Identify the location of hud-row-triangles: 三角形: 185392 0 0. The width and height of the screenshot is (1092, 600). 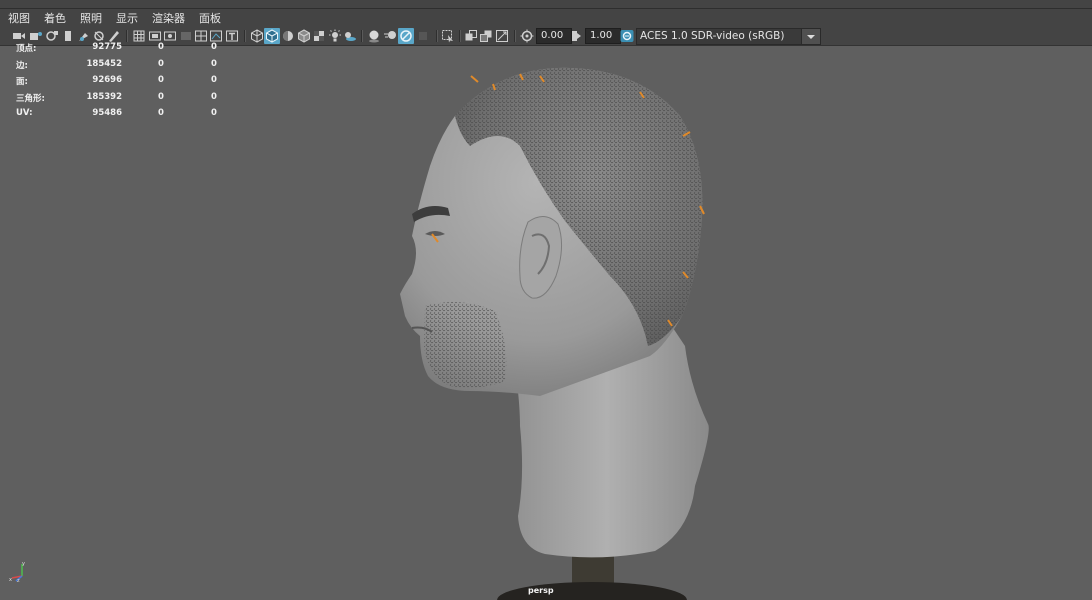
(126, 100).